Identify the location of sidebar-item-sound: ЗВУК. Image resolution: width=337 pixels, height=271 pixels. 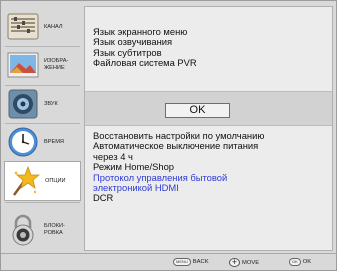
(42, 104).